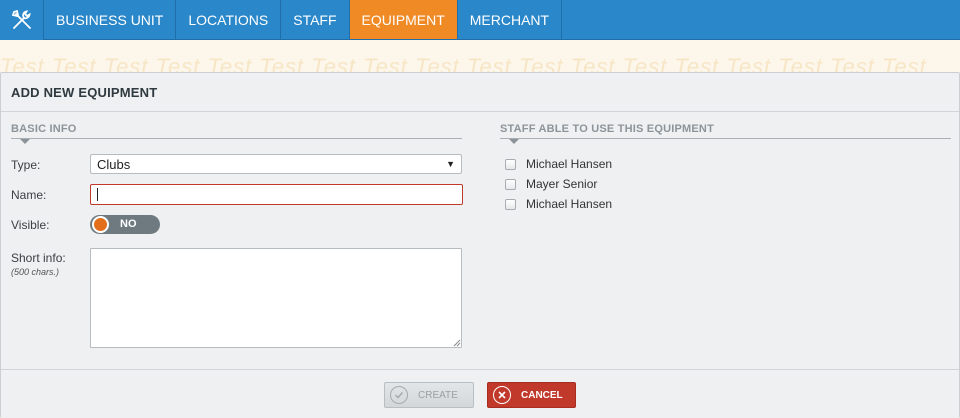 This screenshot has height=418, width=960. I want to click on tools-logo, so click(22, 20).